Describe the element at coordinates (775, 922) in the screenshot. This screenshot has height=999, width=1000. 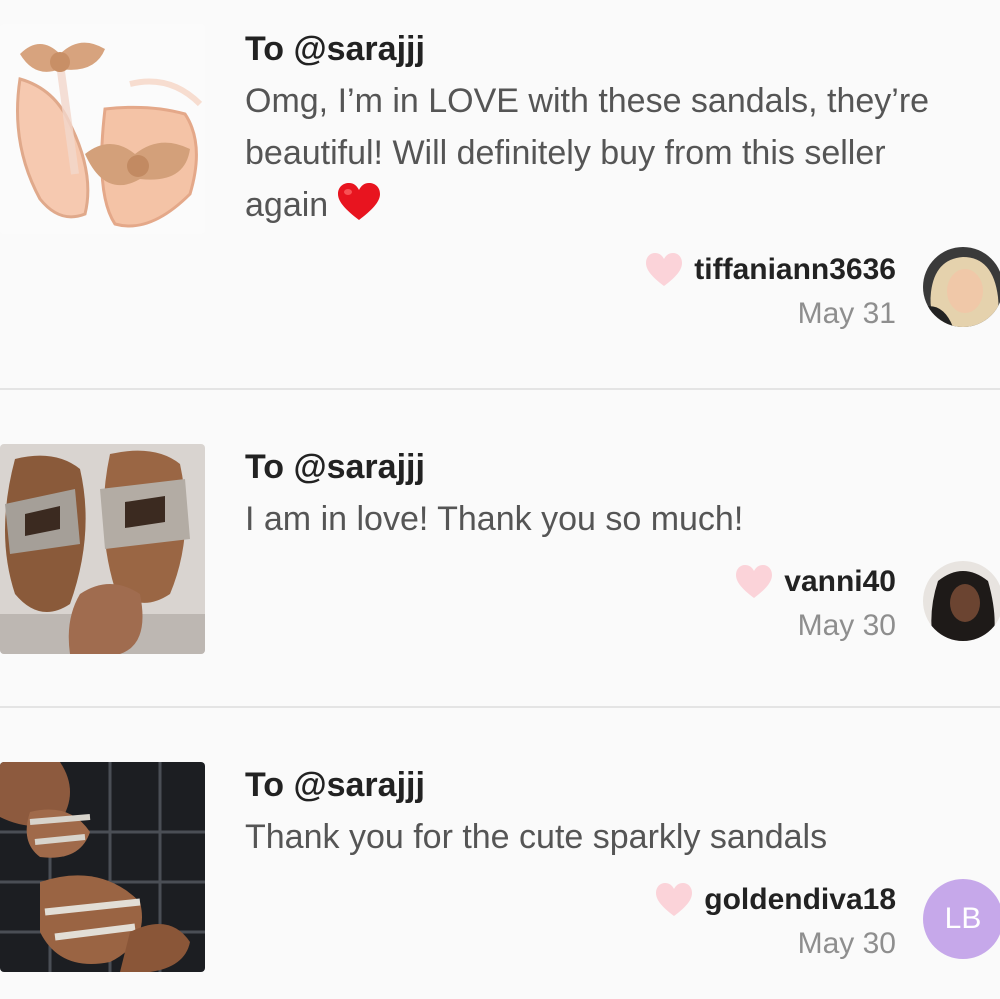
I see `review-author: goldendiva18 May 30` at that location.